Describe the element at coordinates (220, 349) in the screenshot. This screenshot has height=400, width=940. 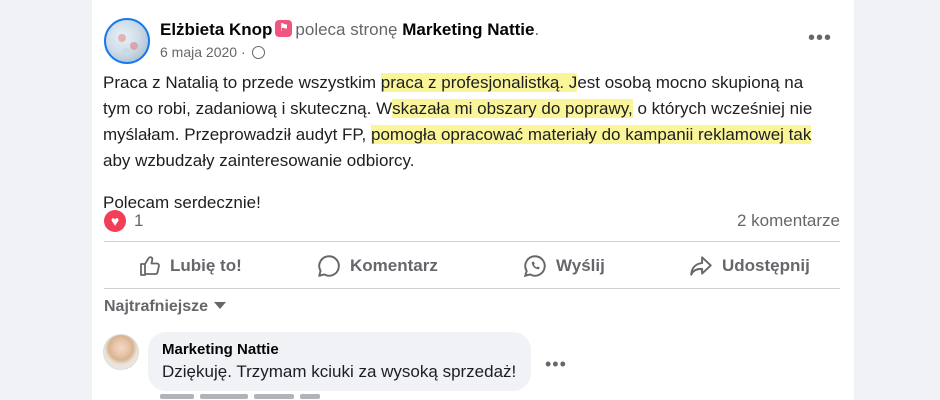
I see `comment-author: Marketing Nattie` at that location.